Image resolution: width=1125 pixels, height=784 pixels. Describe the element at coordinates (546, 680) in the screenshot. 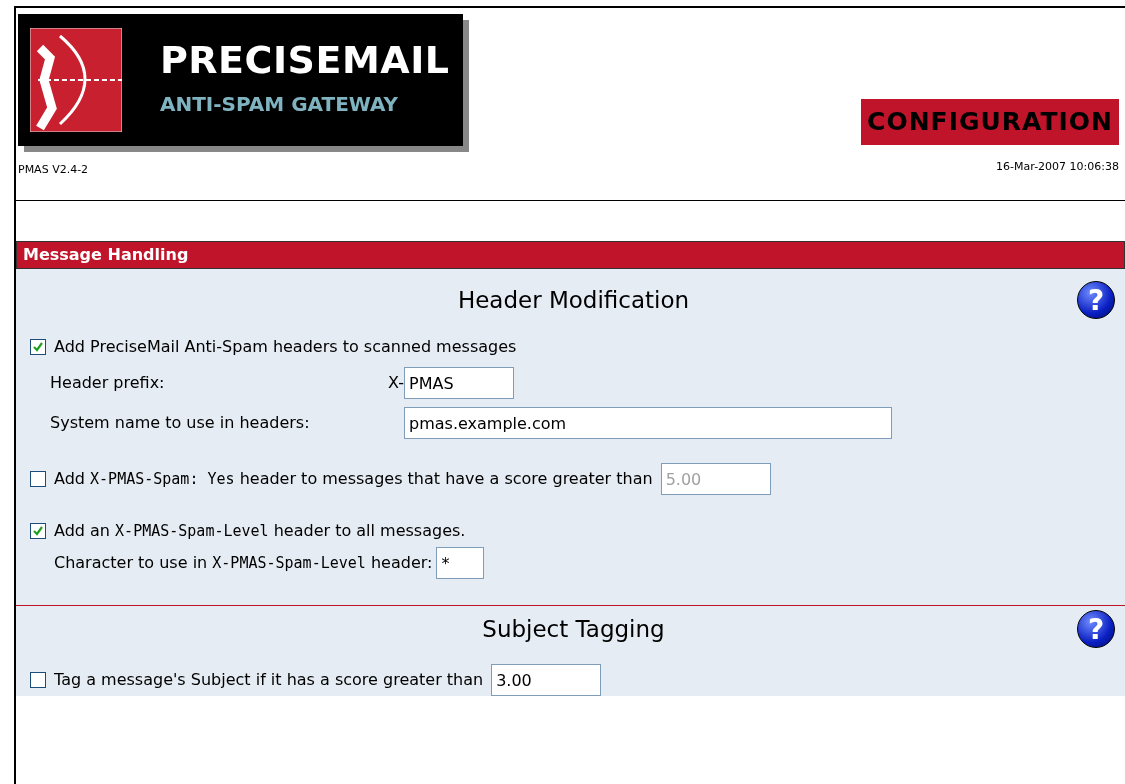

I see `input-field: 3.00` at that location.